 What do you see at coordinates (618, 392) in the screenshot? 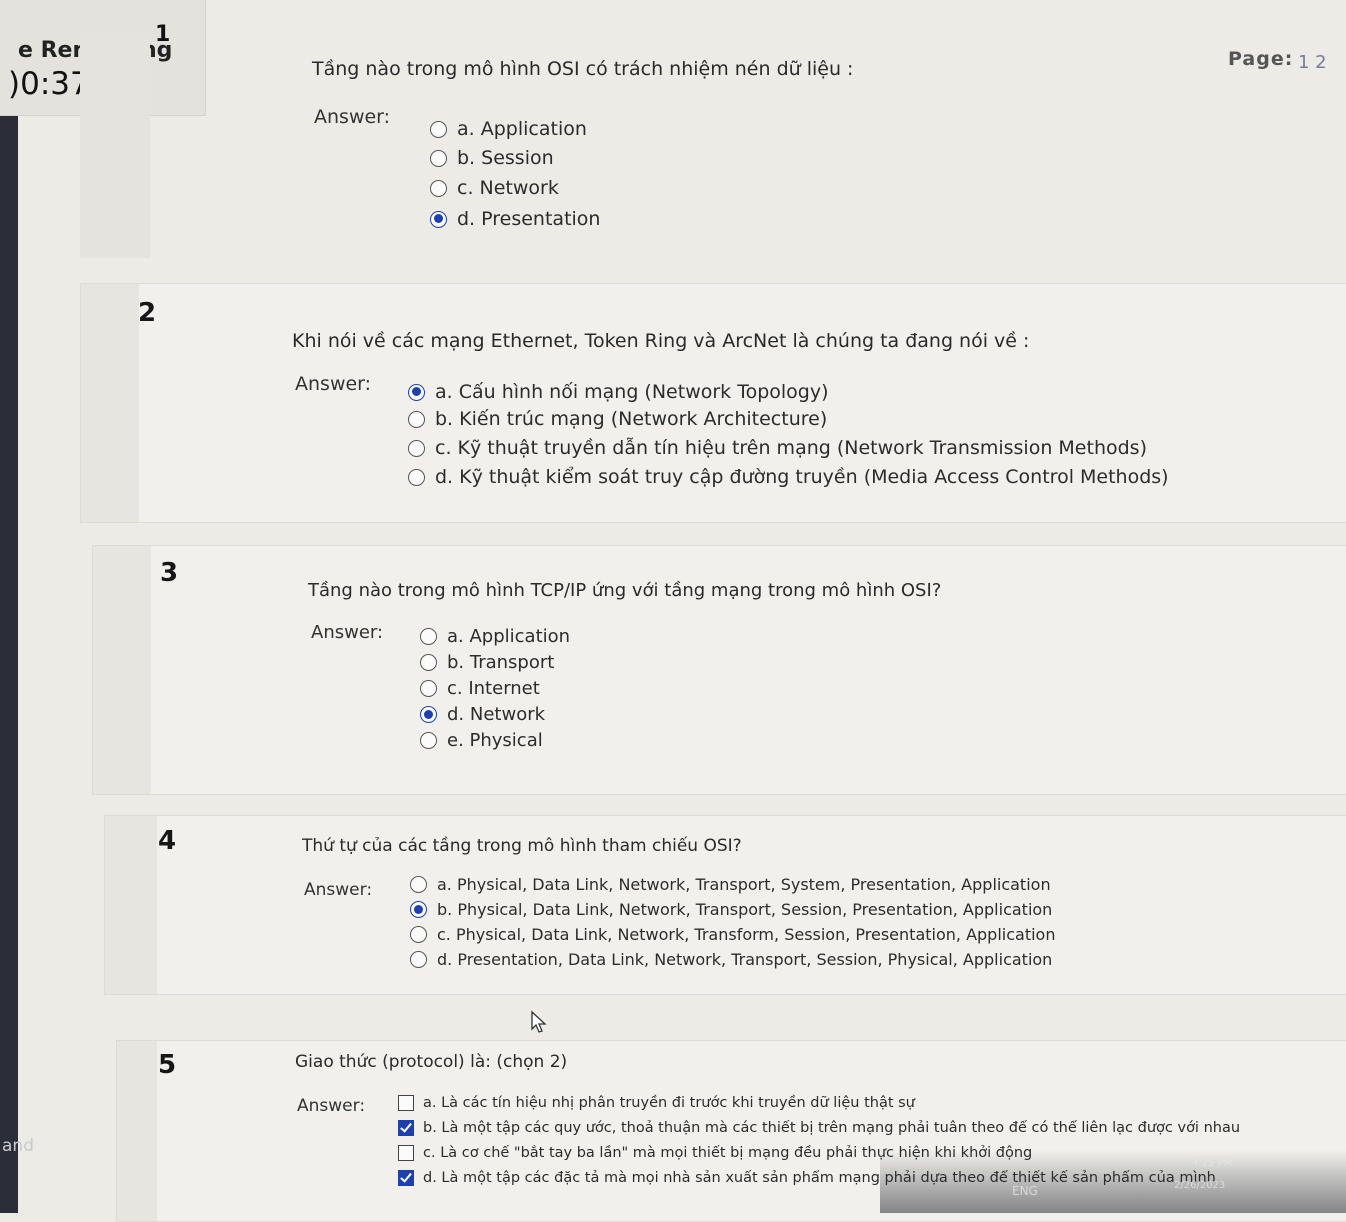
I see `q2-option-a: a. Cấu hình nối mạng (Network Topology)` at bounding box center [618, 392].